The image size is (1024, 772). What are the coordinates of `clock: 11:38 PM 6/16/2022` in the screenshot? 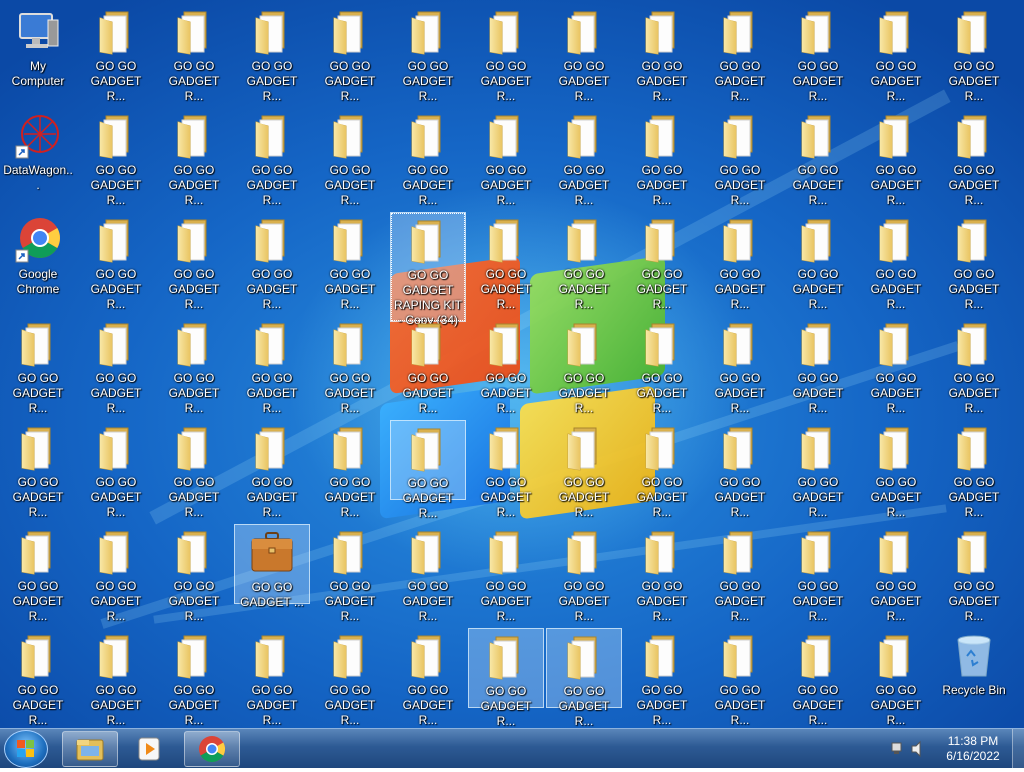 It's located at (973, 749).